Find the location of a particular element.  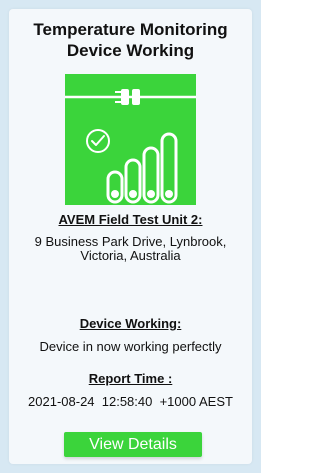

report-time-heading: Report Time : is located at coordinates (130, 378).